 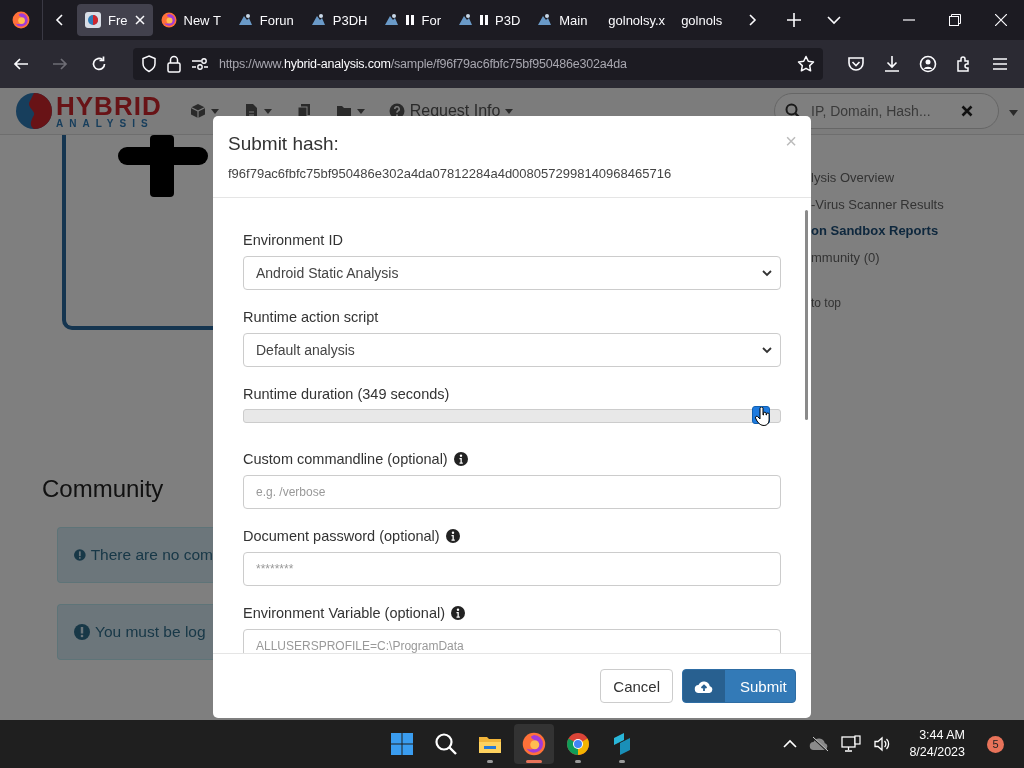 I want to click on field-label: Custom commandline (optional), so click(x=345, y=459).